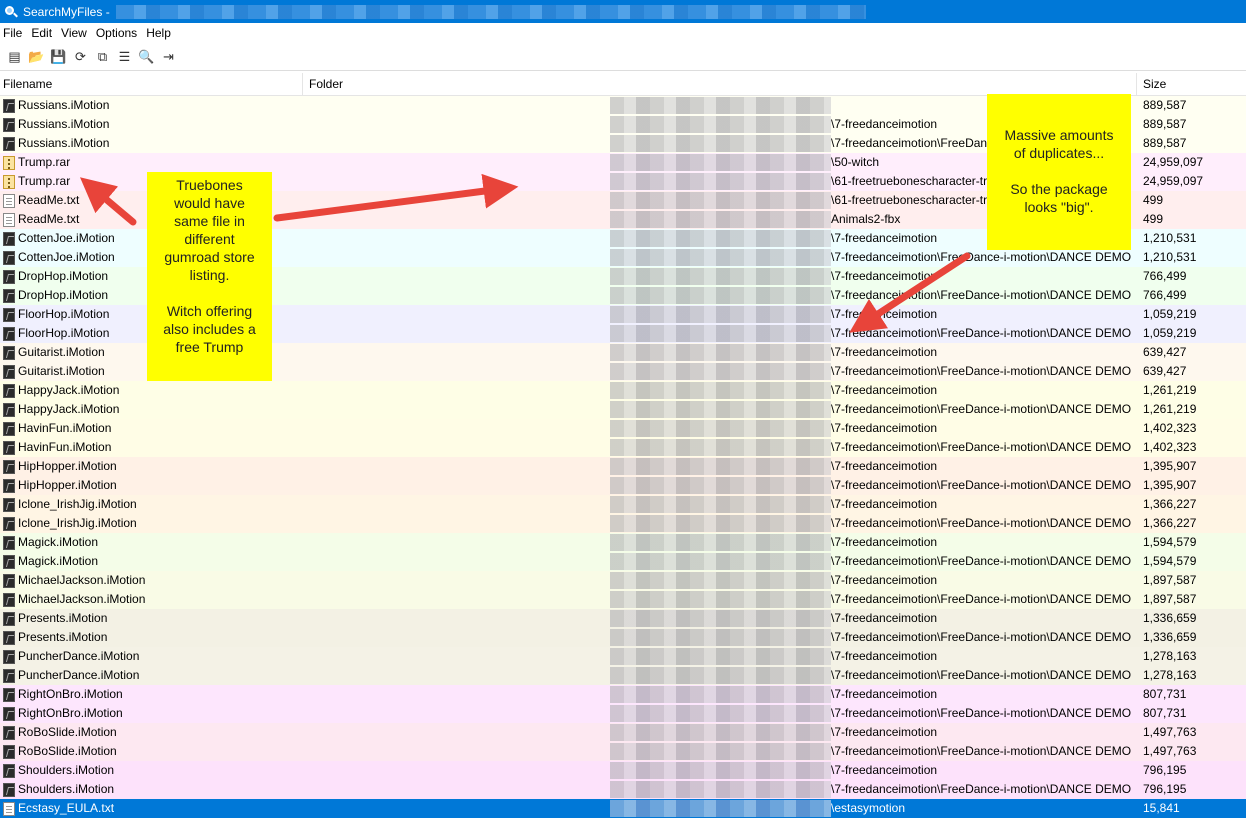 Image resolution: width=1246 pixels, height=821 pixels. What do you see at coordinates (79, 656) in the screenshot?
I see `filename-text: PuncherDance.iMotion` at bounding box center [79, 656].